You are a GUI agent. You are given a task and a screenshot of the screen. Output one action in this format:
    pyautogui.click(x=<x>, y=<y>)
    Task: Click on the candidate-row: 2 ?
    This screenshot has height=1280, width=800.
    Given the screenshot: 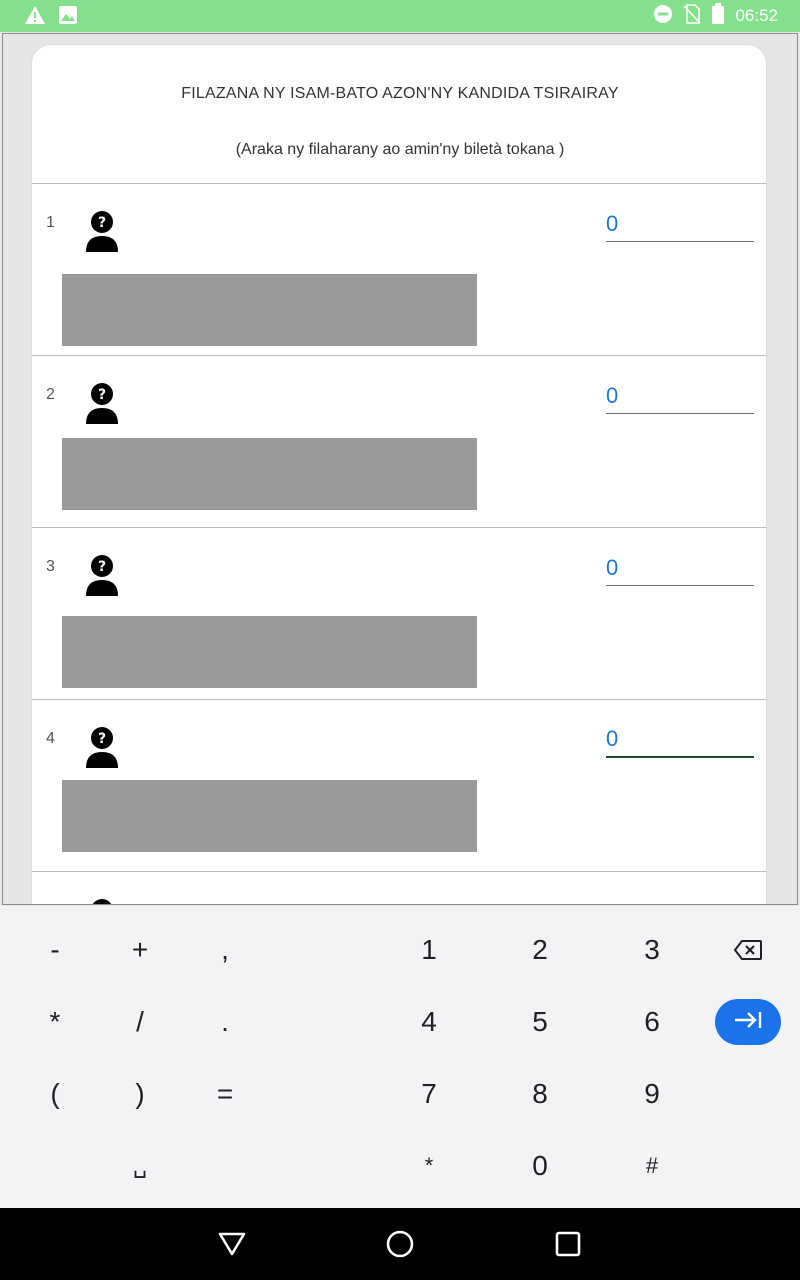 What is the action you would take?
    pyautogui.click(x=399, y=442)
    